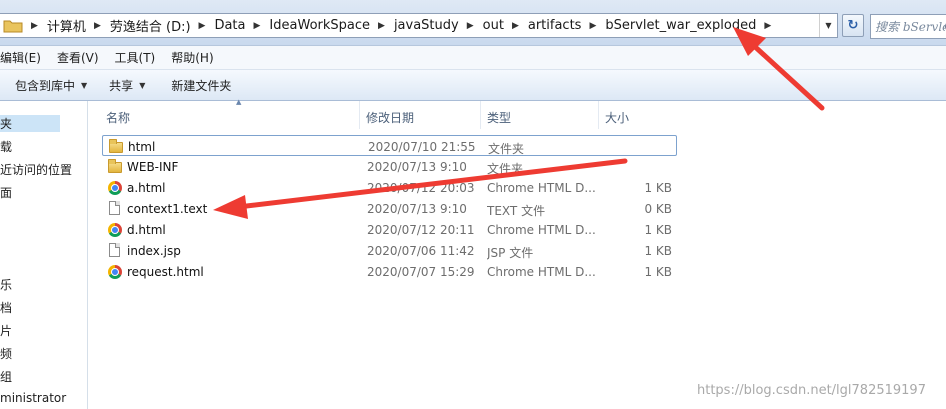 The height and width of the screenshot is (409, 946). Describe the element at coordinates (510, 253) in the screenshot. I see `file-type: JSP 文件` at that location.